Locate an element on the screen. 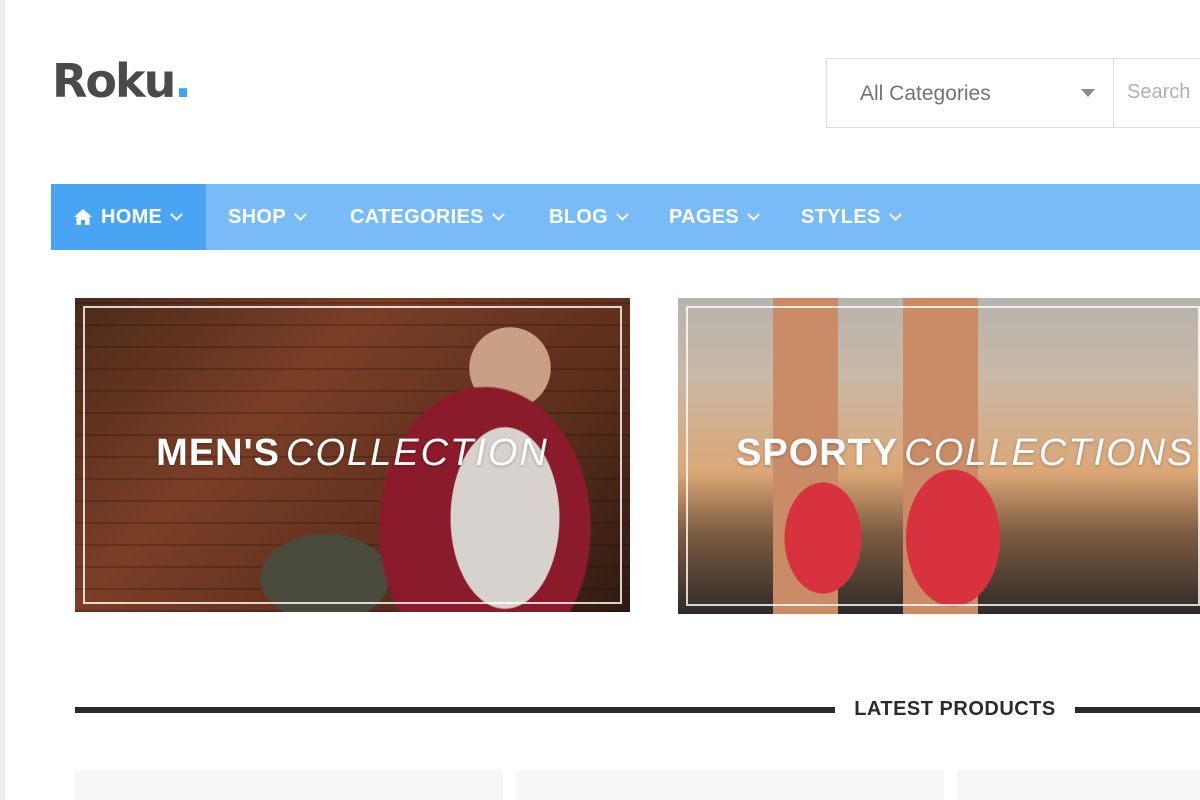 This screenshot has width=1200, height=800. brand-name: Roku is located at coordinates (114, 81).